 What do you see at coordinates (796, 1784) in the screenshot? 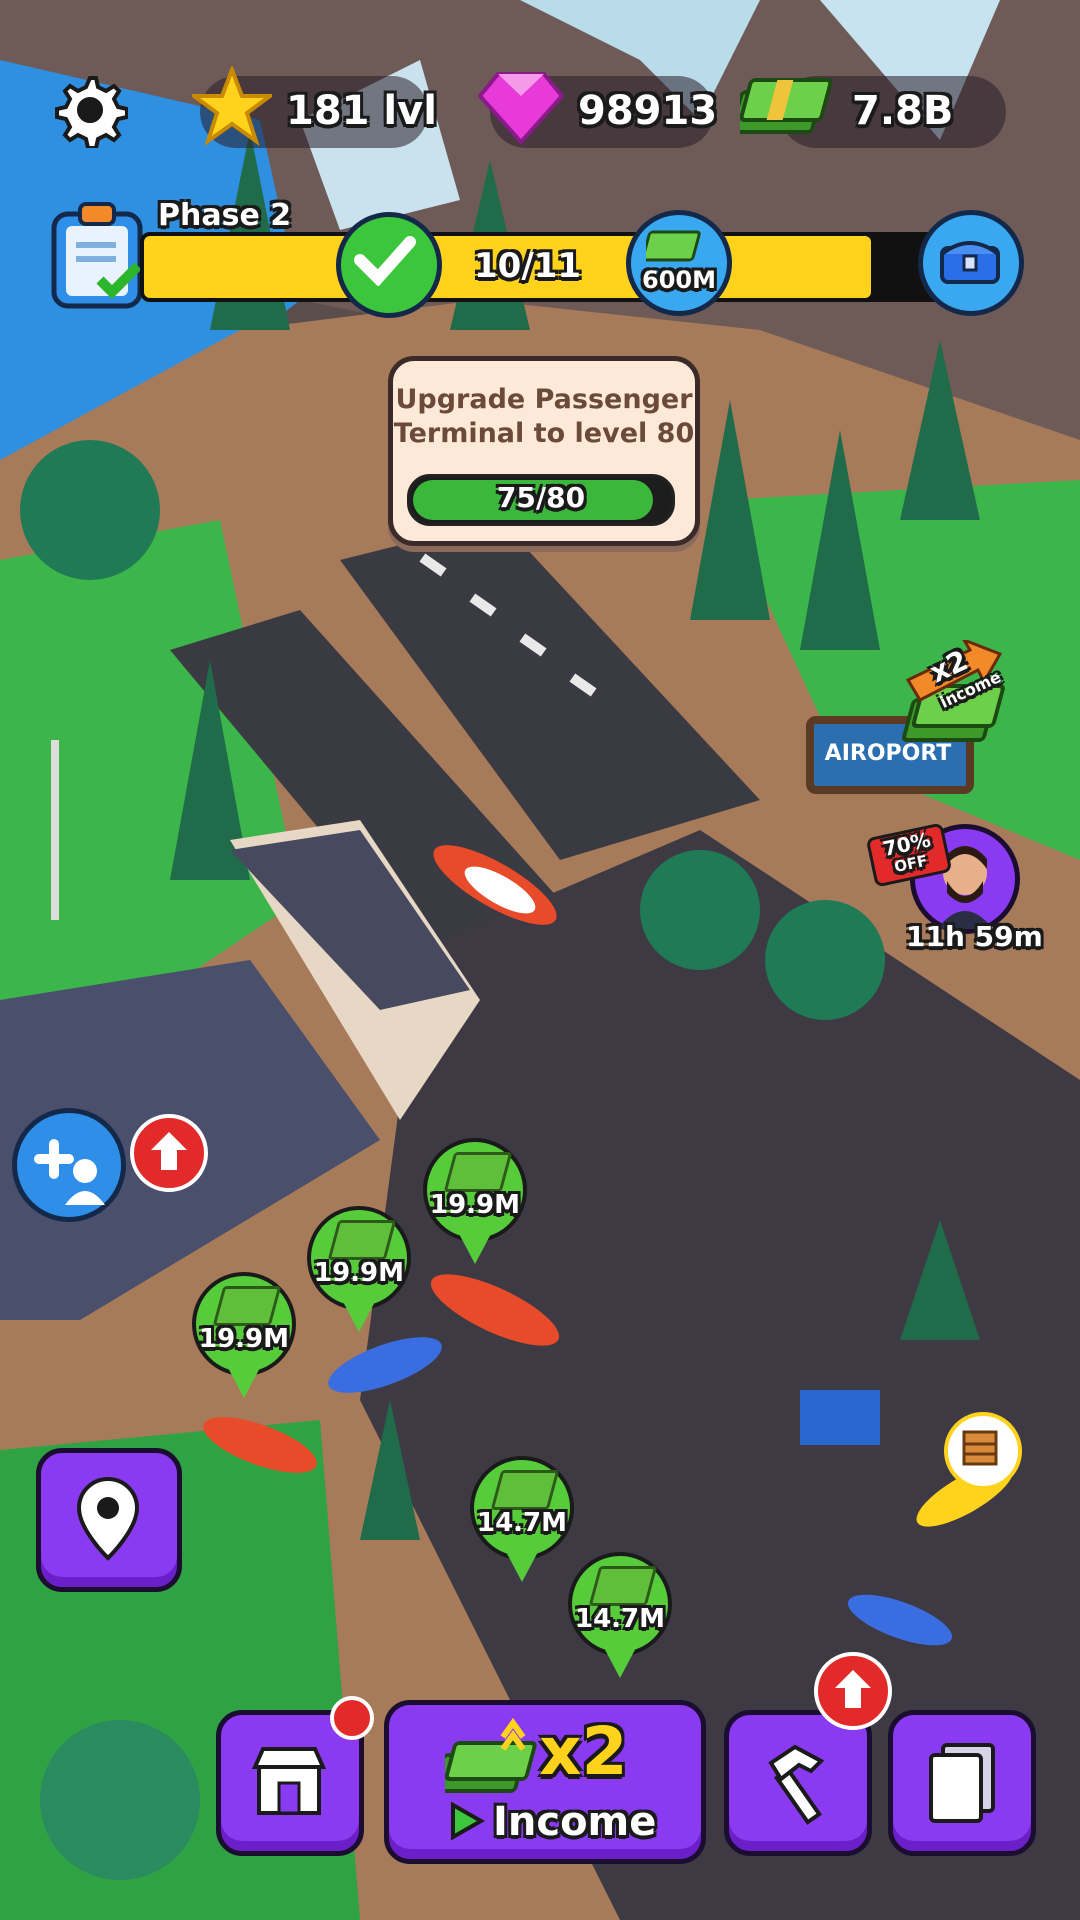
I see `hammer-icon` at bounding box center [796, 1784].